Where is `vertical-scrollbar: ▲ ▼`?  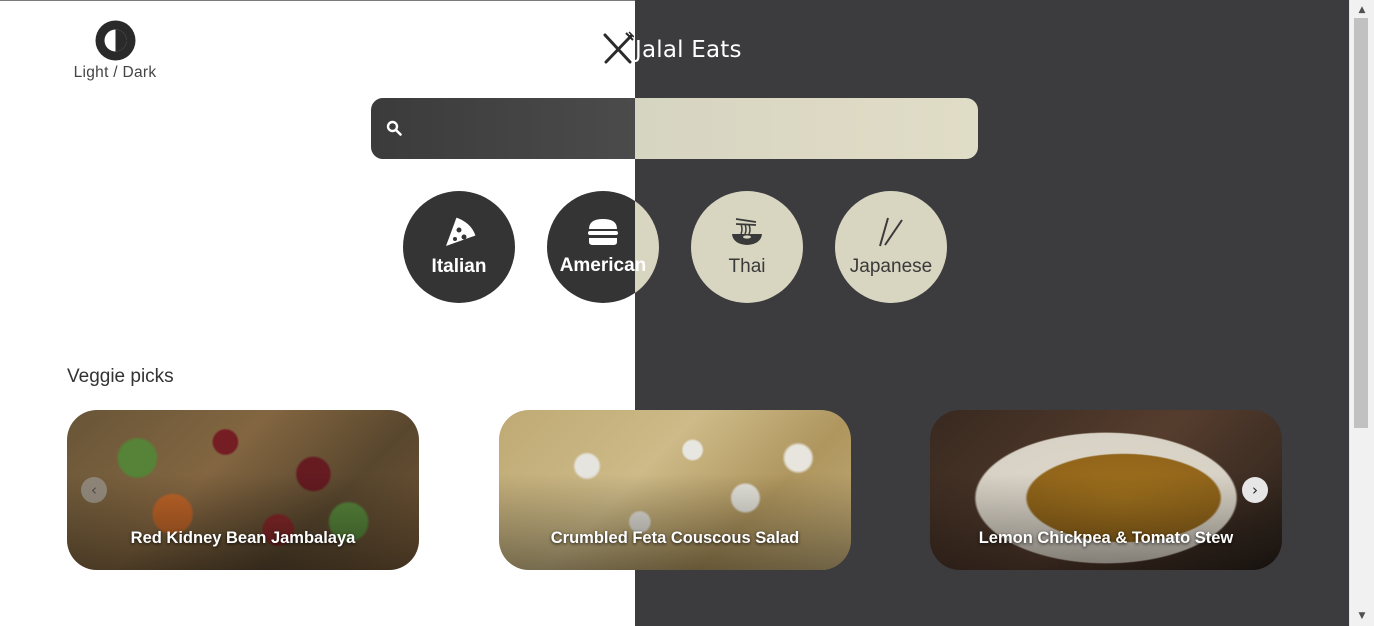 vertical-scrollbar: ▲ ▼ is located at coordinates (1361, 313).